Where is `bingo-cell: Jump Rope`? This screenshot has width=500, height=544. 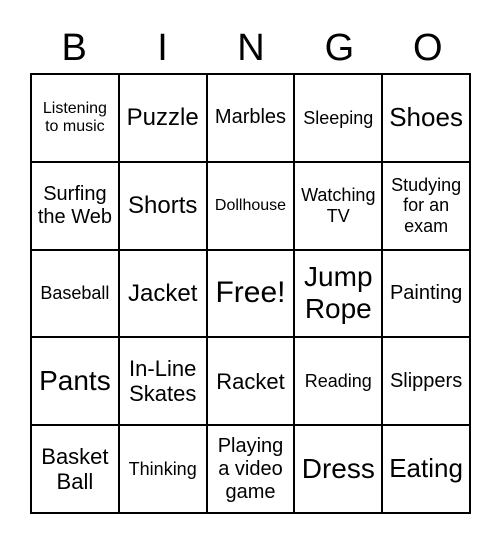
bingo-cell: Jump Rope is located at coordinates (338, 293).